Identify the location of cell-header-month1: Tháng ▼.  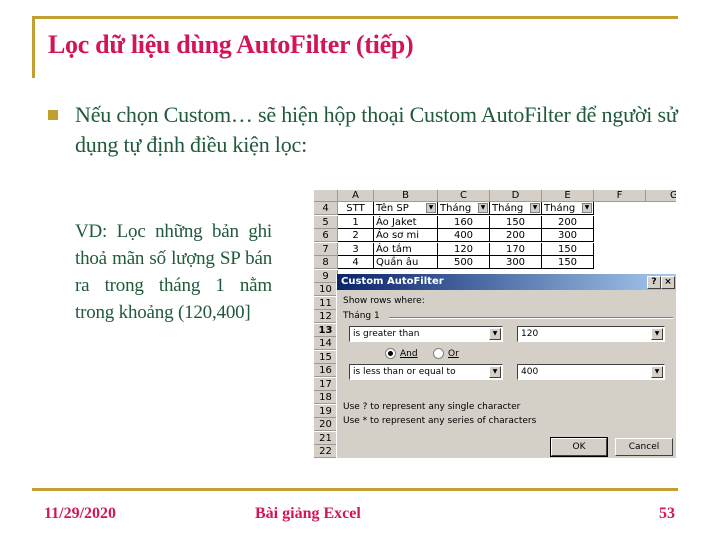
(464, 208).